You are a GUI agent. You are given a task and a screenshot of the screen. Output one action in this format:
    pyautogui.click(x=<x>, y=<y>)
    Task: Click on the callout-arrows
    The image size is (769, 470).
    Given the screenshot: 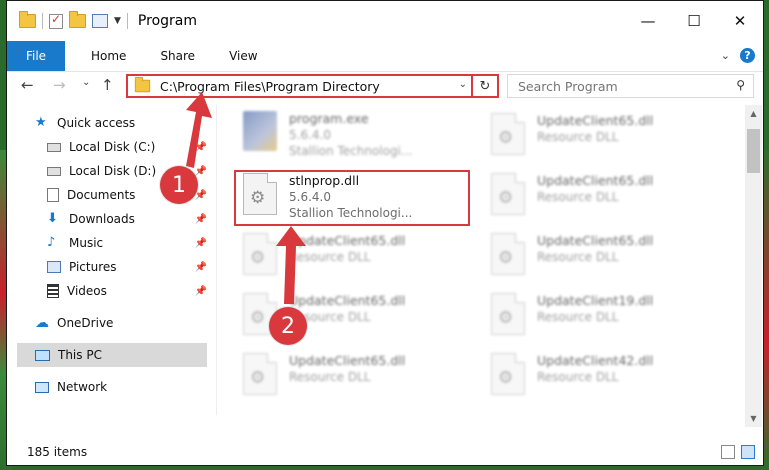 What is the action you would take?
    pyautogui.click(x=246, y=198)
    